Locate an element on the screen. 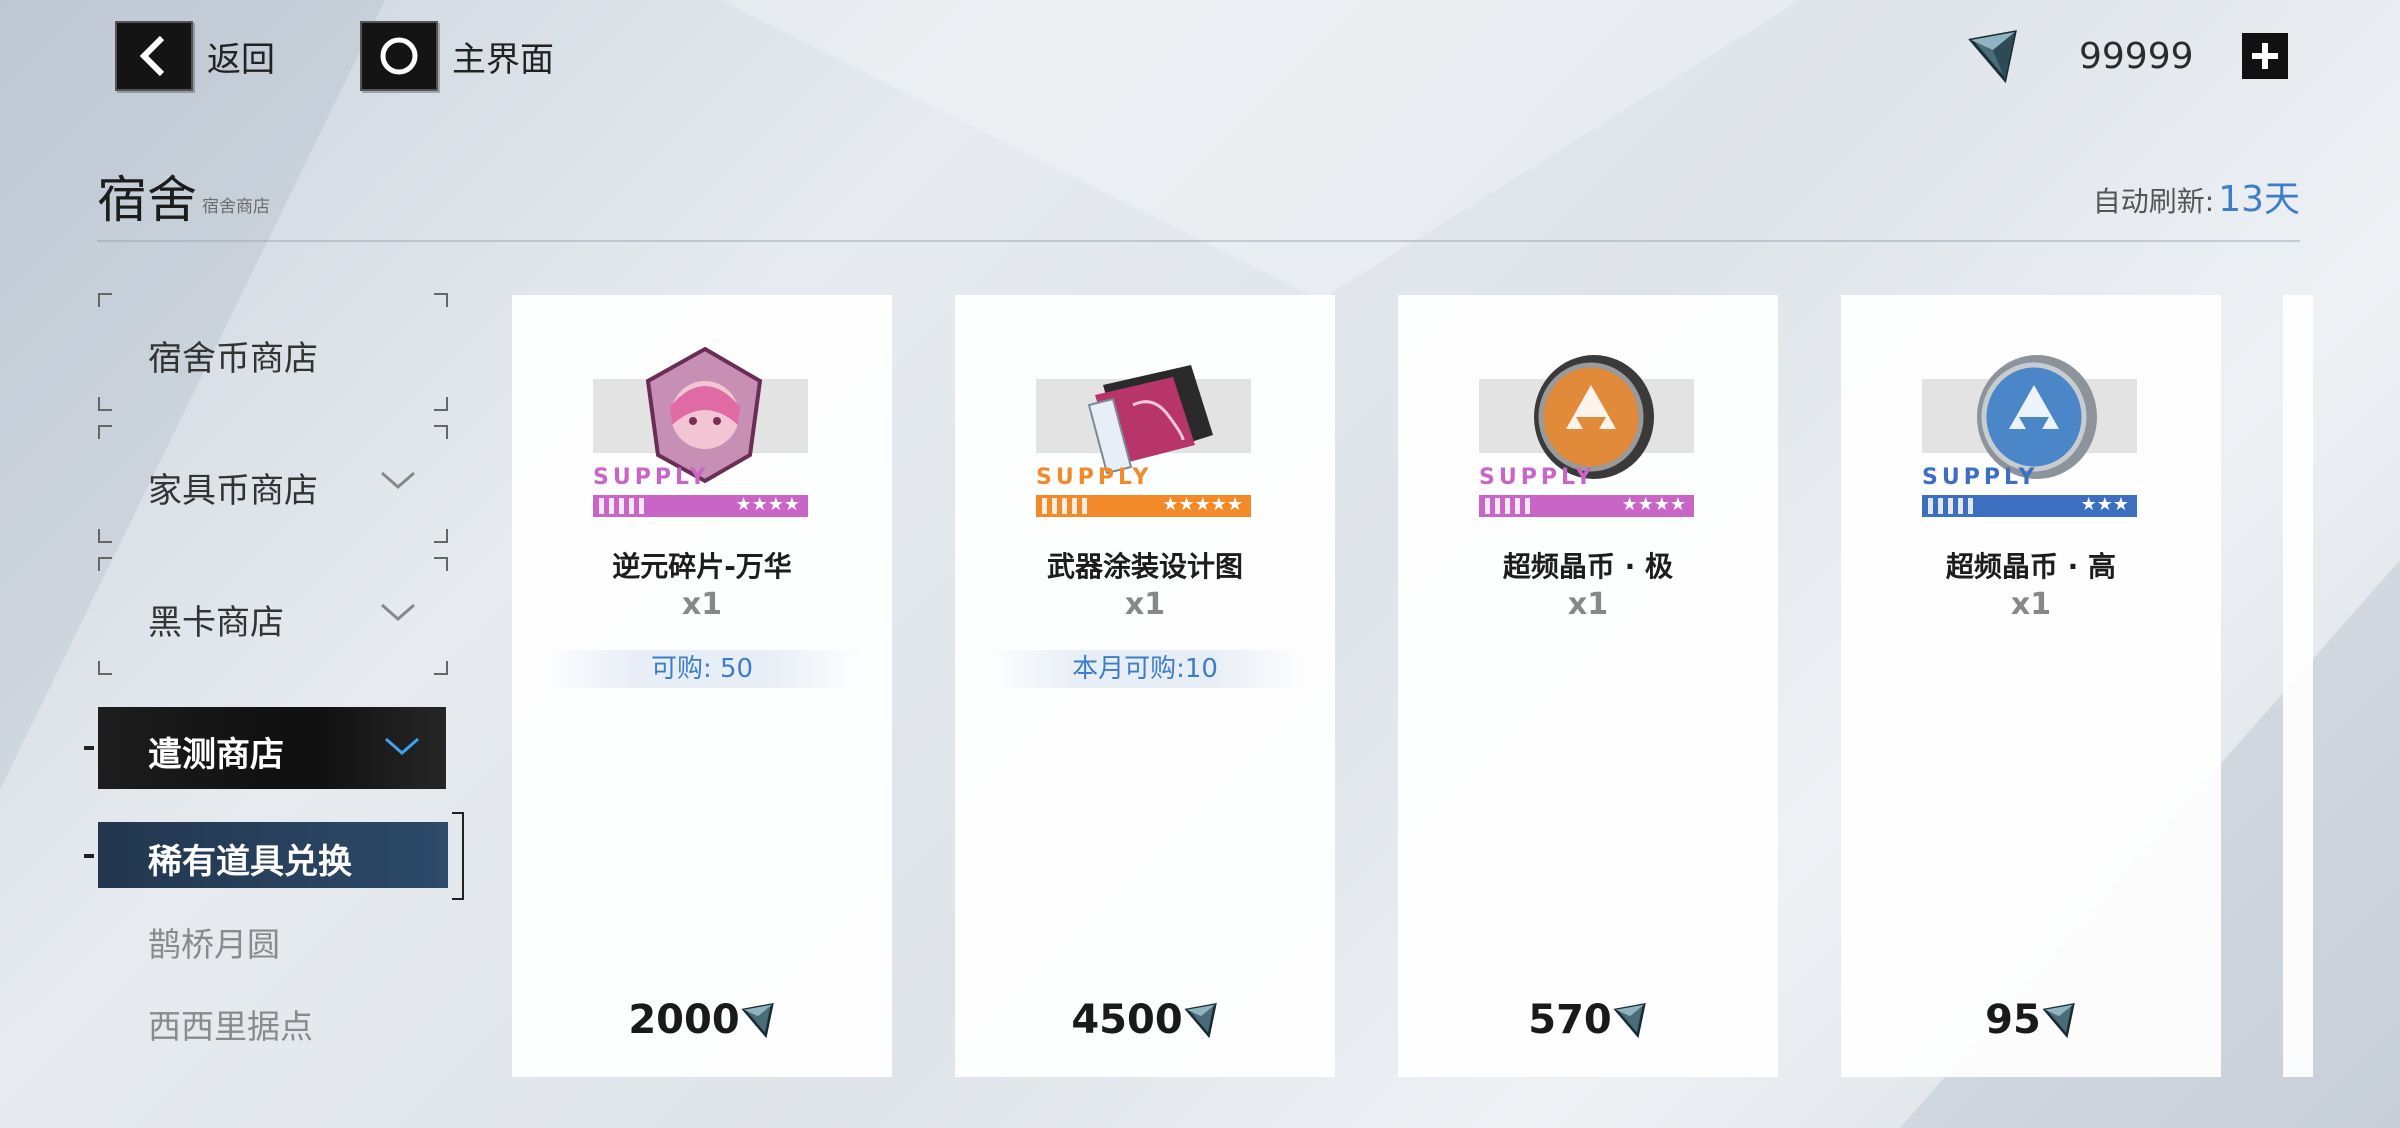 The image size is (2400, 1128). sidebar-item-exploration-shop: 遣测商店 is located at coordinates (272, 748).